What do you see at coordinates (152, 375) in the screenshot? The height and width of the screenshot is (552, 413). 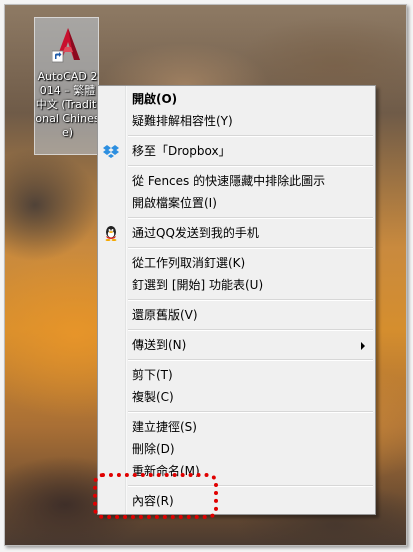 I see `menu-item-label: 剪下(T)` at bounding box center [152, 375].